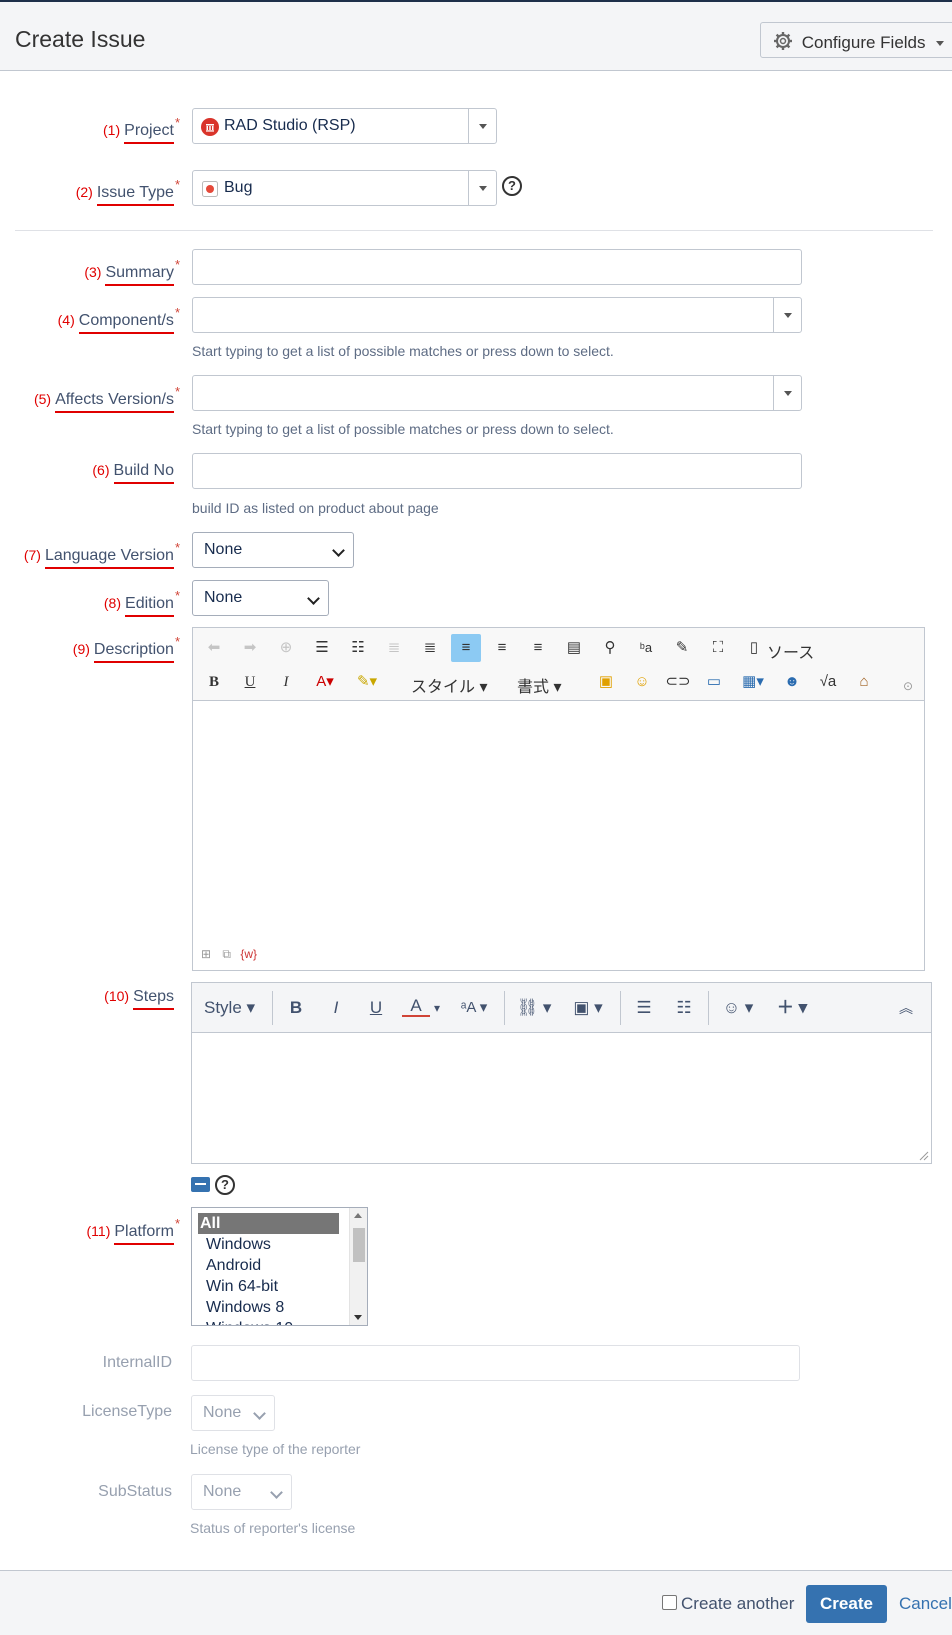  I want to click on link-icon: ⛓ ▾, so click(534, 1008).